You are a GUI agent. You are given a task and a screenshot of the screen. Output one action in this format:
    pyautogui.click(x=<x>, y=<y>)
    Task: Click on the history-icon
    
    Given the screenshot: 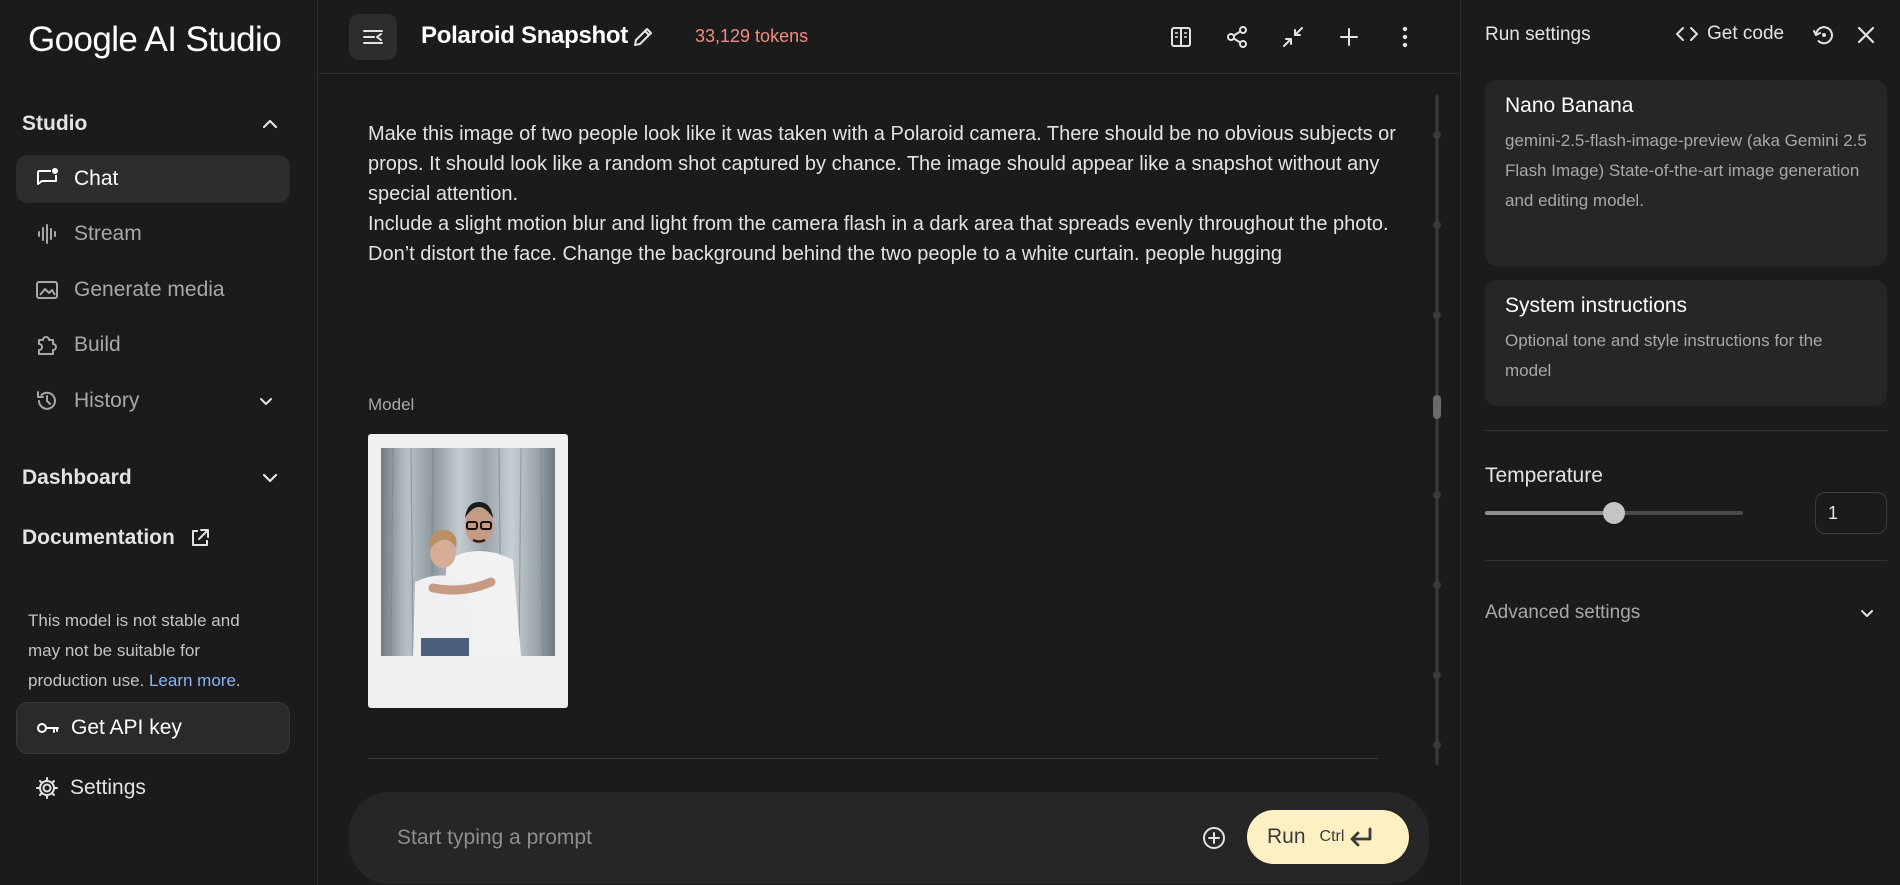 What is the action you would take?
    pyautogui.click(x=47, y=401)
    